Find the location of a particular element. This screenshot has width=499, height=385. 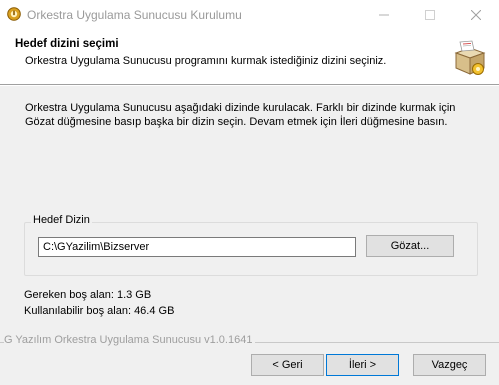

next-button: İleri > is located at coordinates (362, 365).